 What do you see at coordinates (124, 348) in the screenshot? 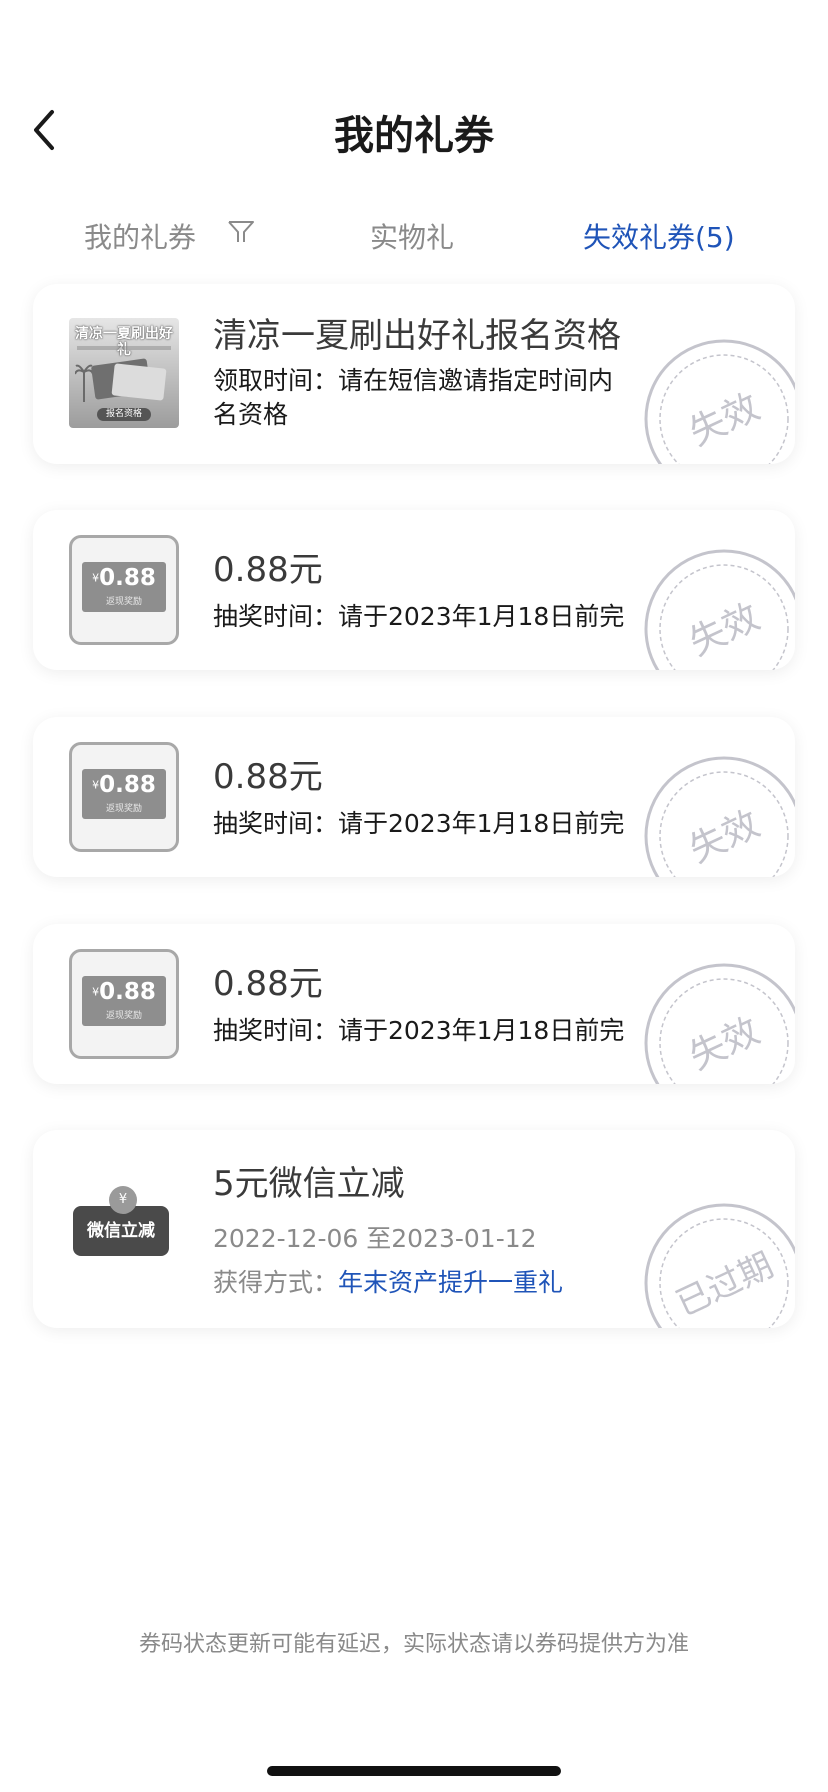
I see `poster-subtitle-bar` at bounding box center [124, 348].